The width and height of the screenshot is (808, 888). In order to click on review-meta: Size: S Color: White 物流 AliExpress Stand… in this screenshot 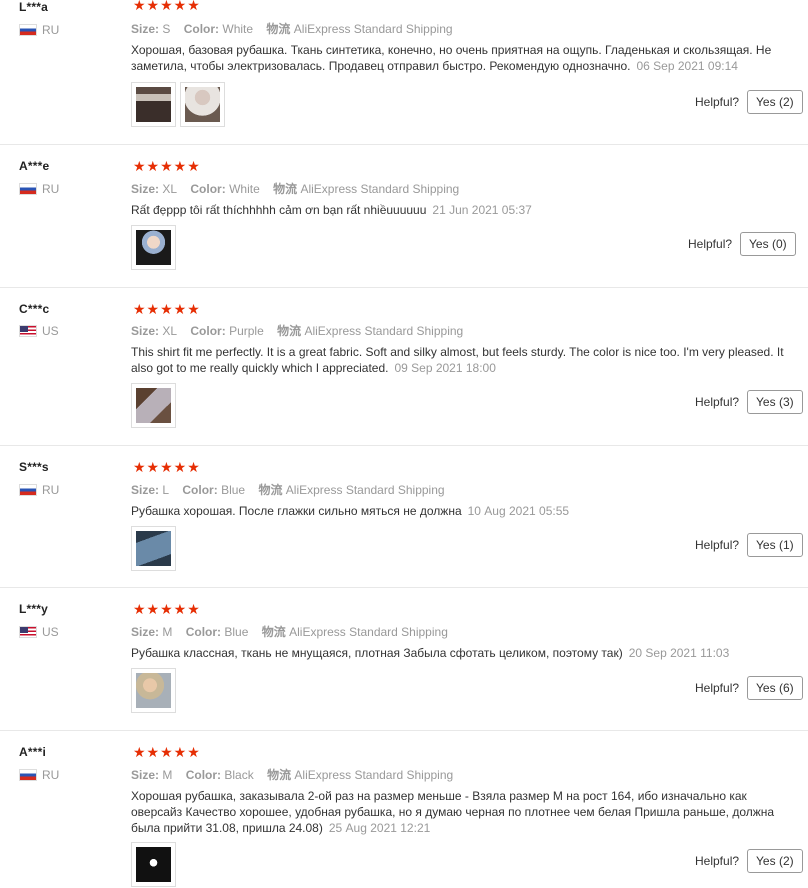, I will do `click(292, 29)`.